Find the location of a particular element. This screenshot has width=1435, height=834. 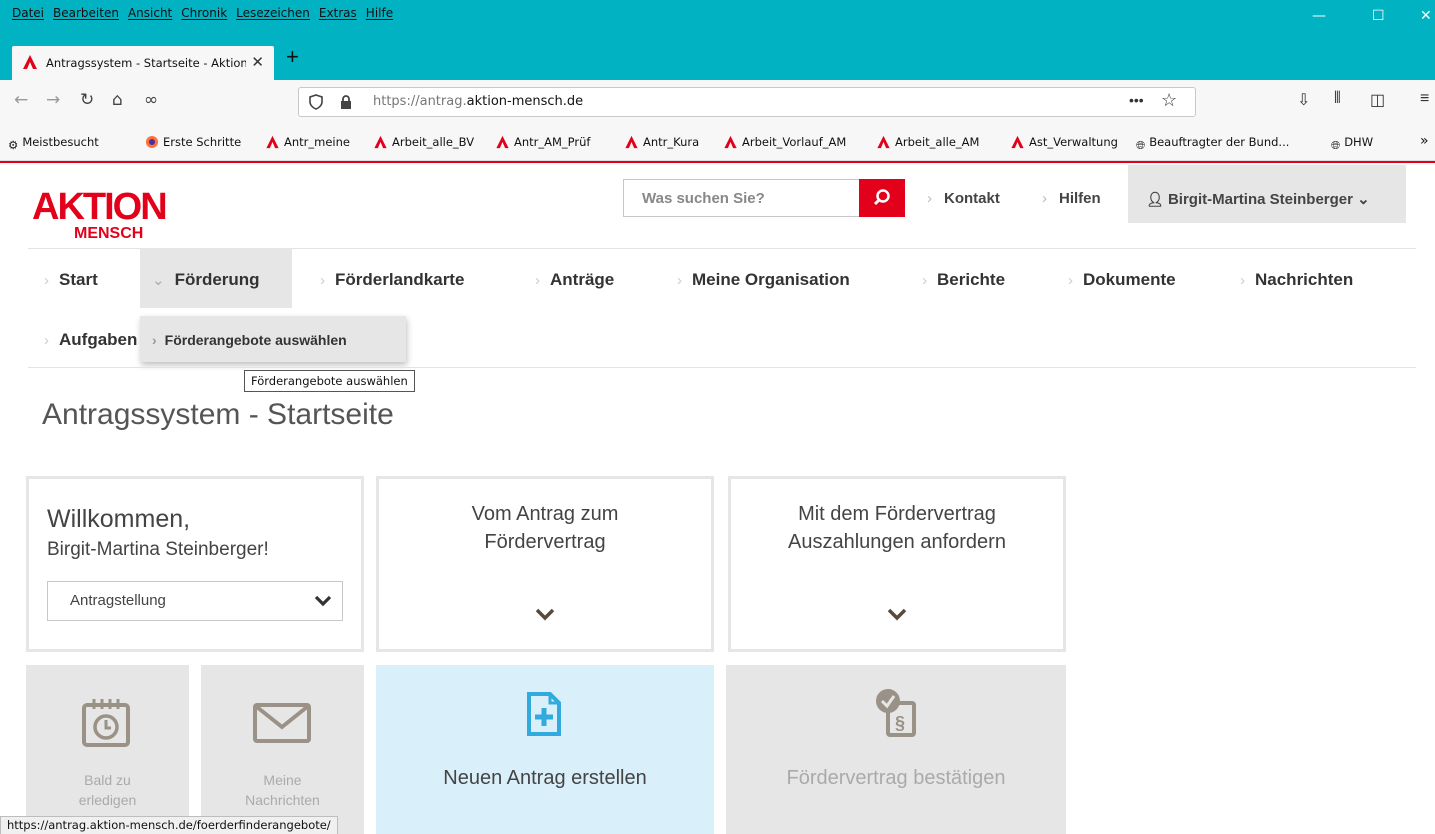

forward-icon: → is located at coordinates (53, 100).